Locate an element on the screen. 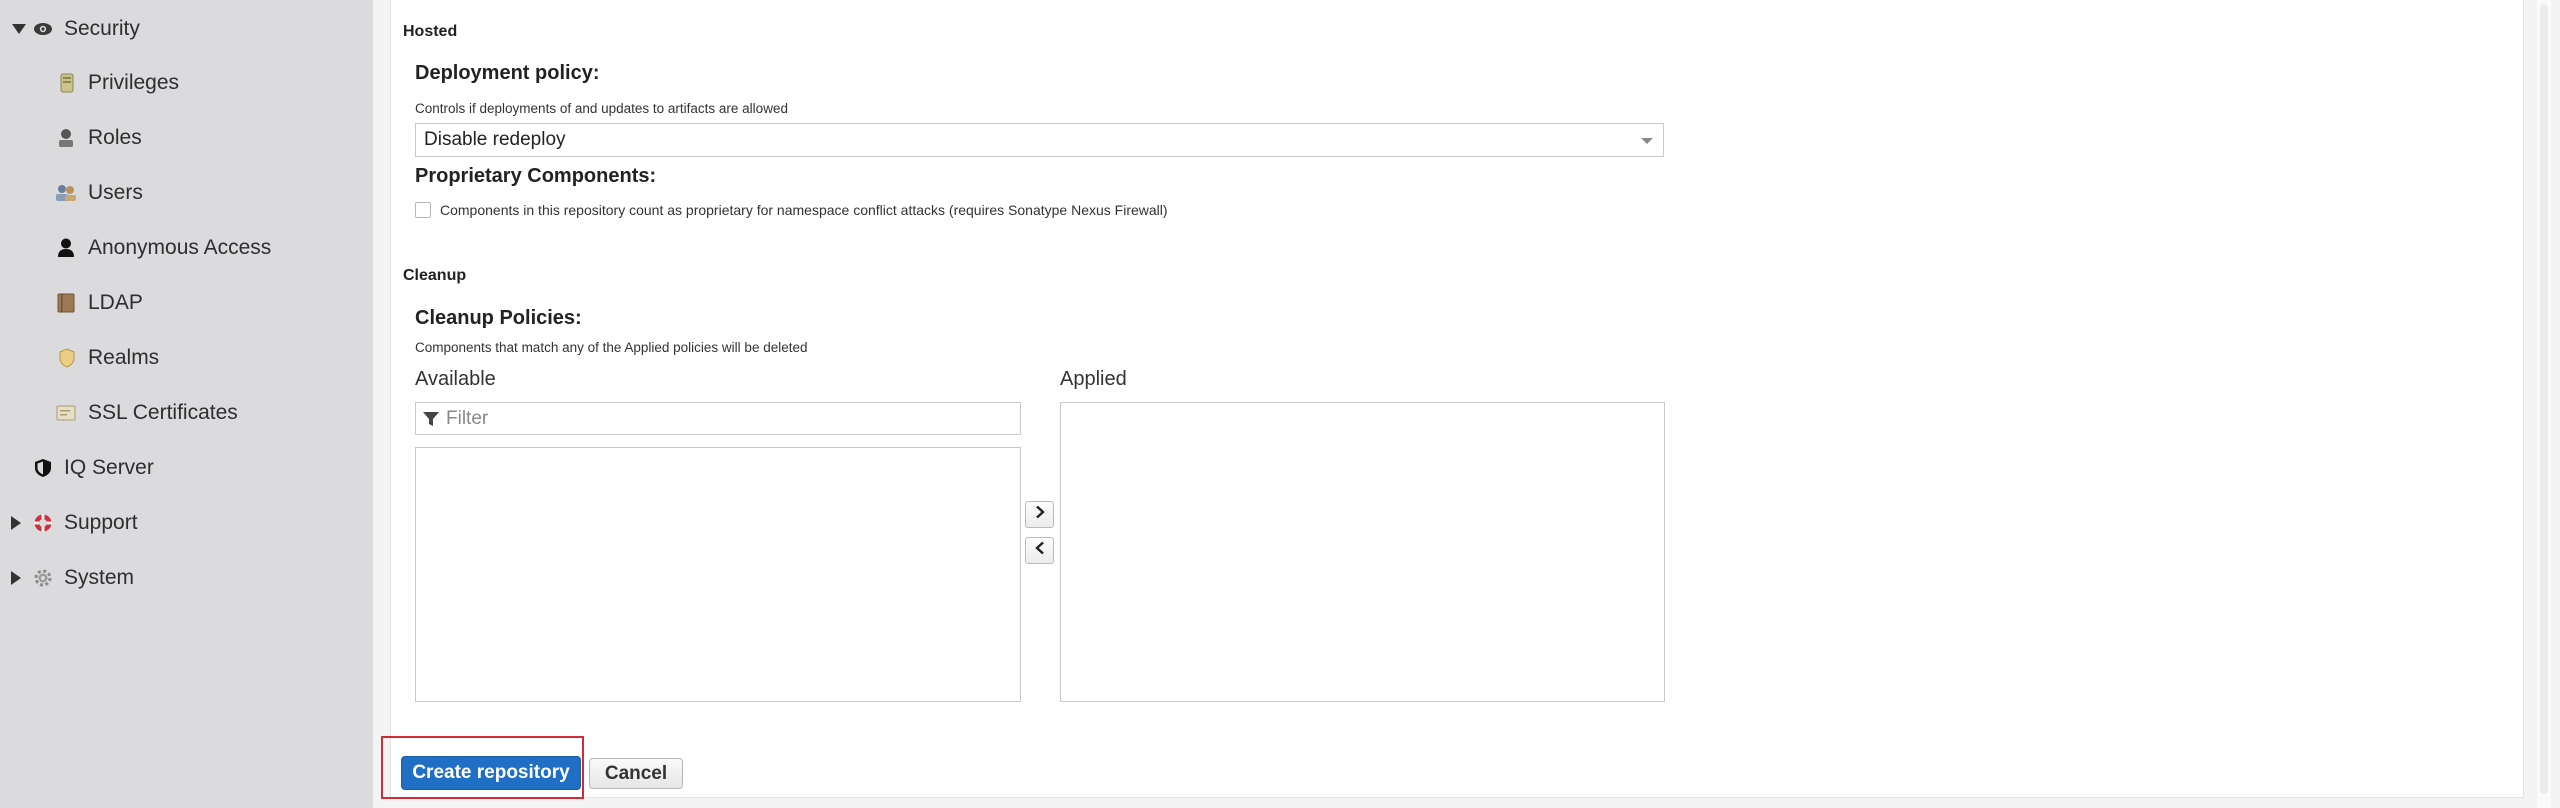  ssl-certificate-icon is located at coordinates (66, 413).